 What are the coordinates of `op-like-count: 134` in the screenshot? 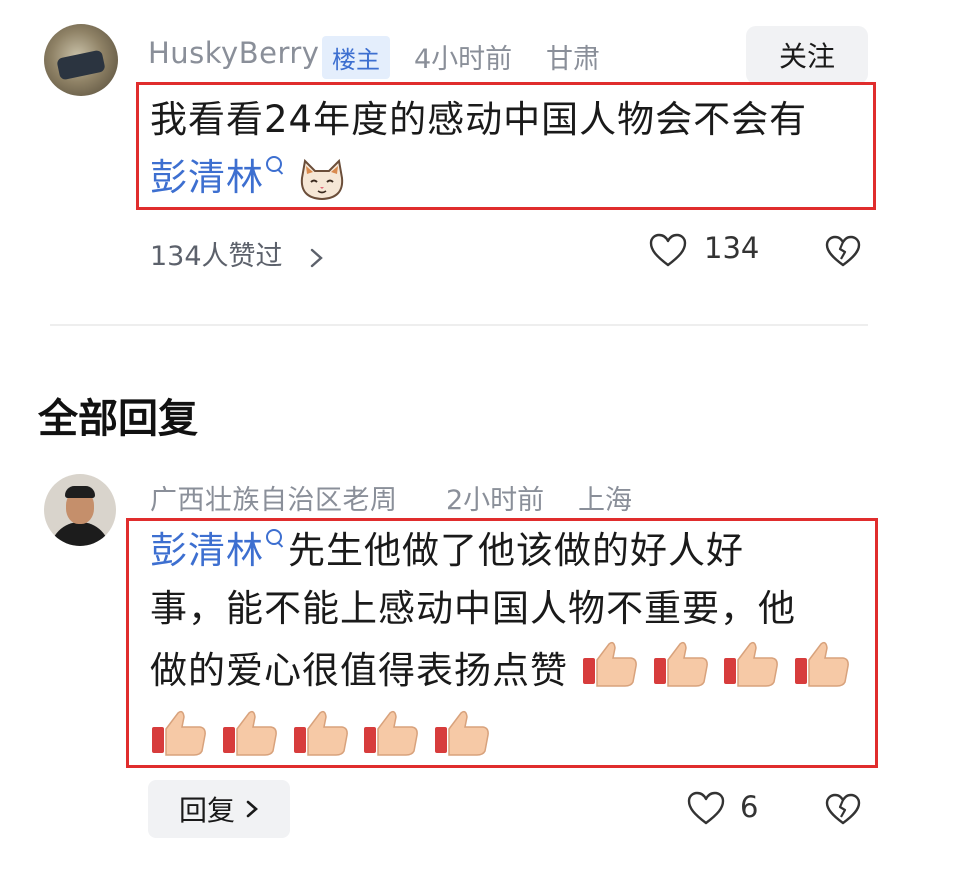 It's located at (732, 248).